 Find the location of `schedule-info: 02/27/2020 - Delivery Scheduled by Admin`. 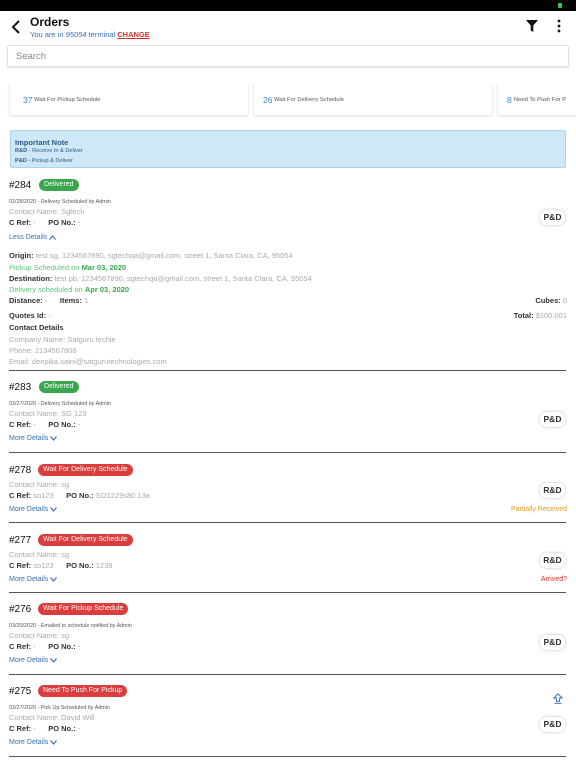

schedule-info: 02/27/2020 - Delivery Scheduled by Admin is located at coordinates (60, 404).